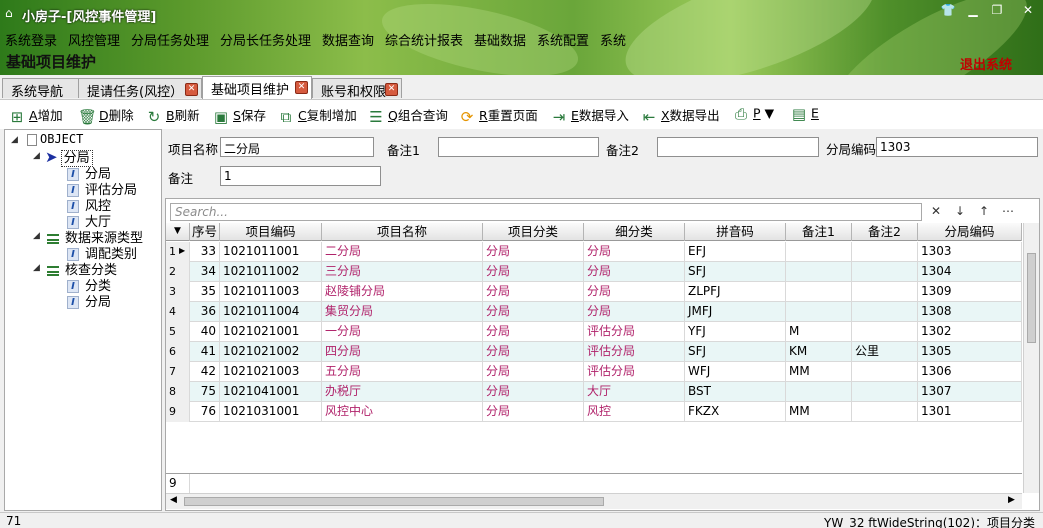 This screenshot has height=528, width=1043. Describe the element at coordinates (500, 39) in the screenshot. I see `menu-base-data: 基础数据` at that location.